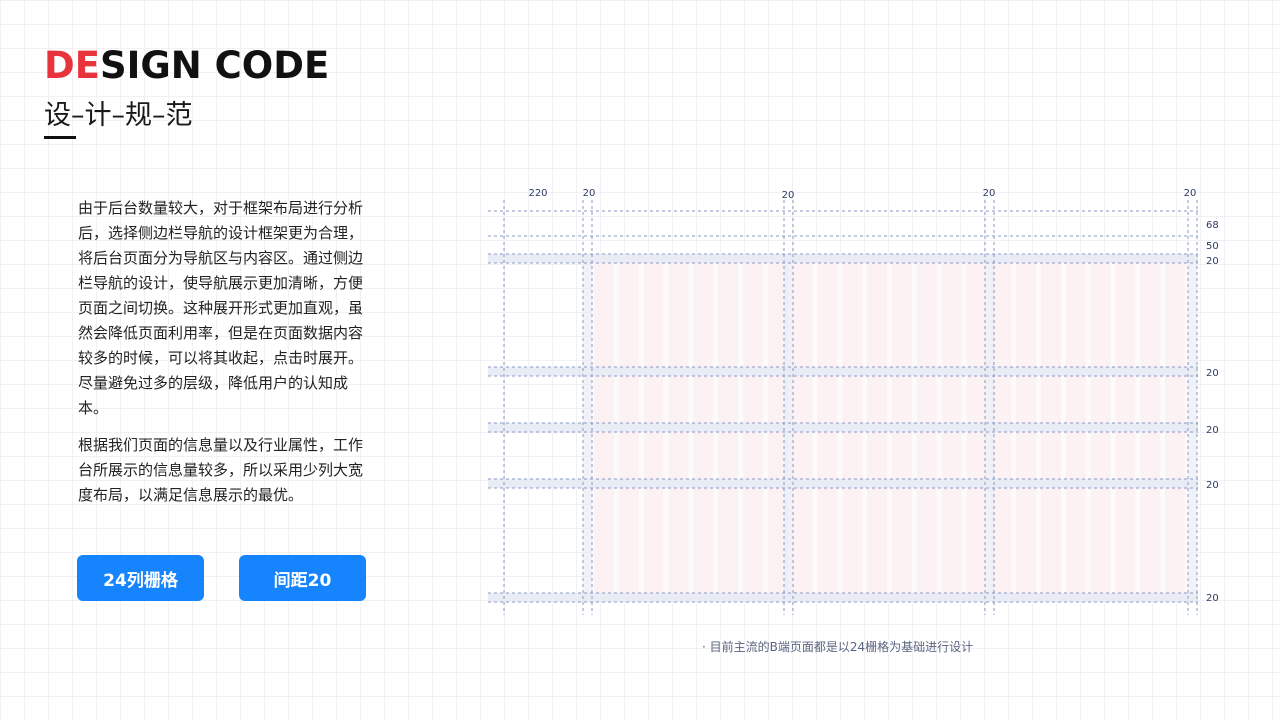  What do you see at coordinates (1190, 193) in the screenshot?
I see `dim-label-gutter-right: 20` at bounding box center [1190, 193].